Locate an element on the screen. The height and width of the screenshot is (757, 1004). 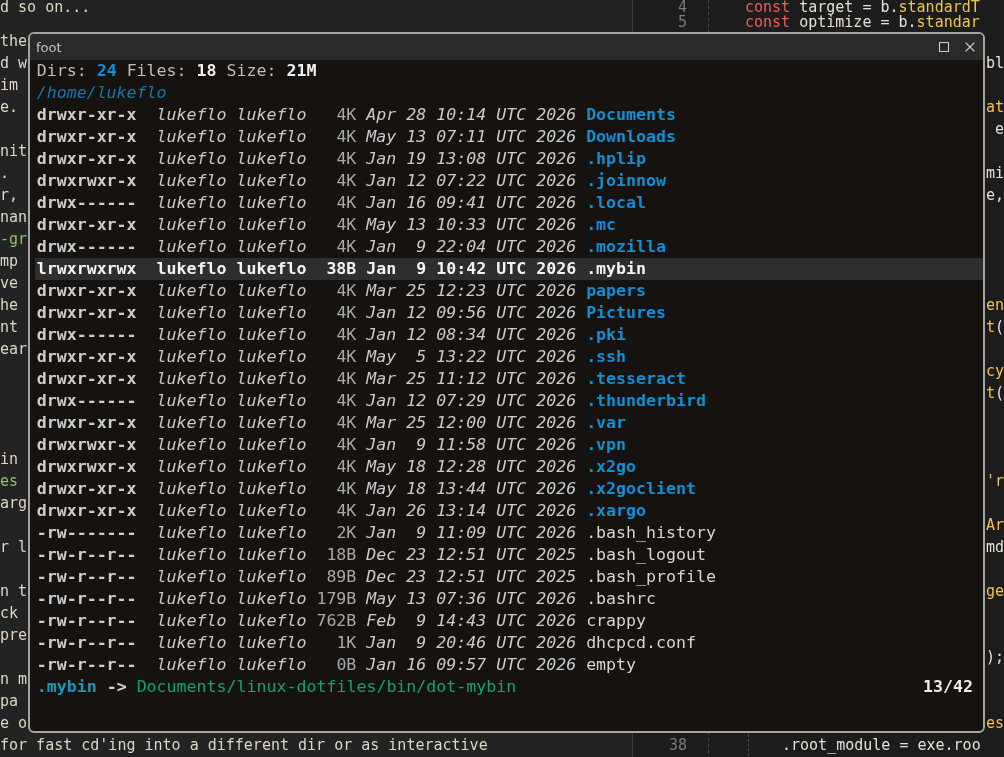
file-row: lrwxrwxrwx lukeflo lukeflo 38B Jan 9 10:42 UTC 2026 .mybin is located at coordinates (509, 269).